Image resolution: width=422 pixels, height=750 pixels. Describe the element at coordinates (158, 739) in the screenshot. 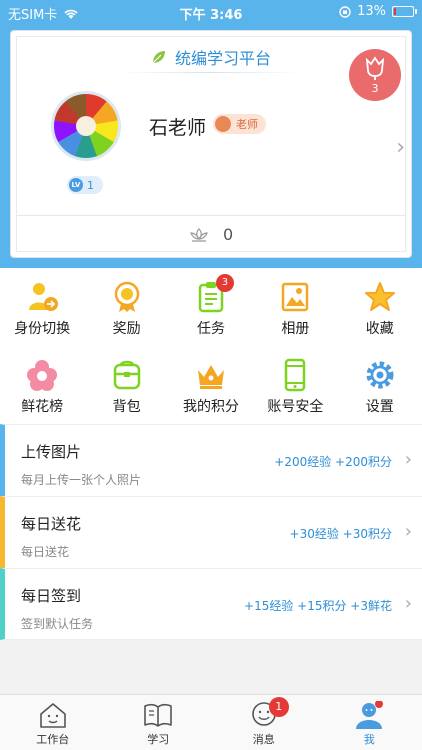

I see `tab-label: 学习` at that location.